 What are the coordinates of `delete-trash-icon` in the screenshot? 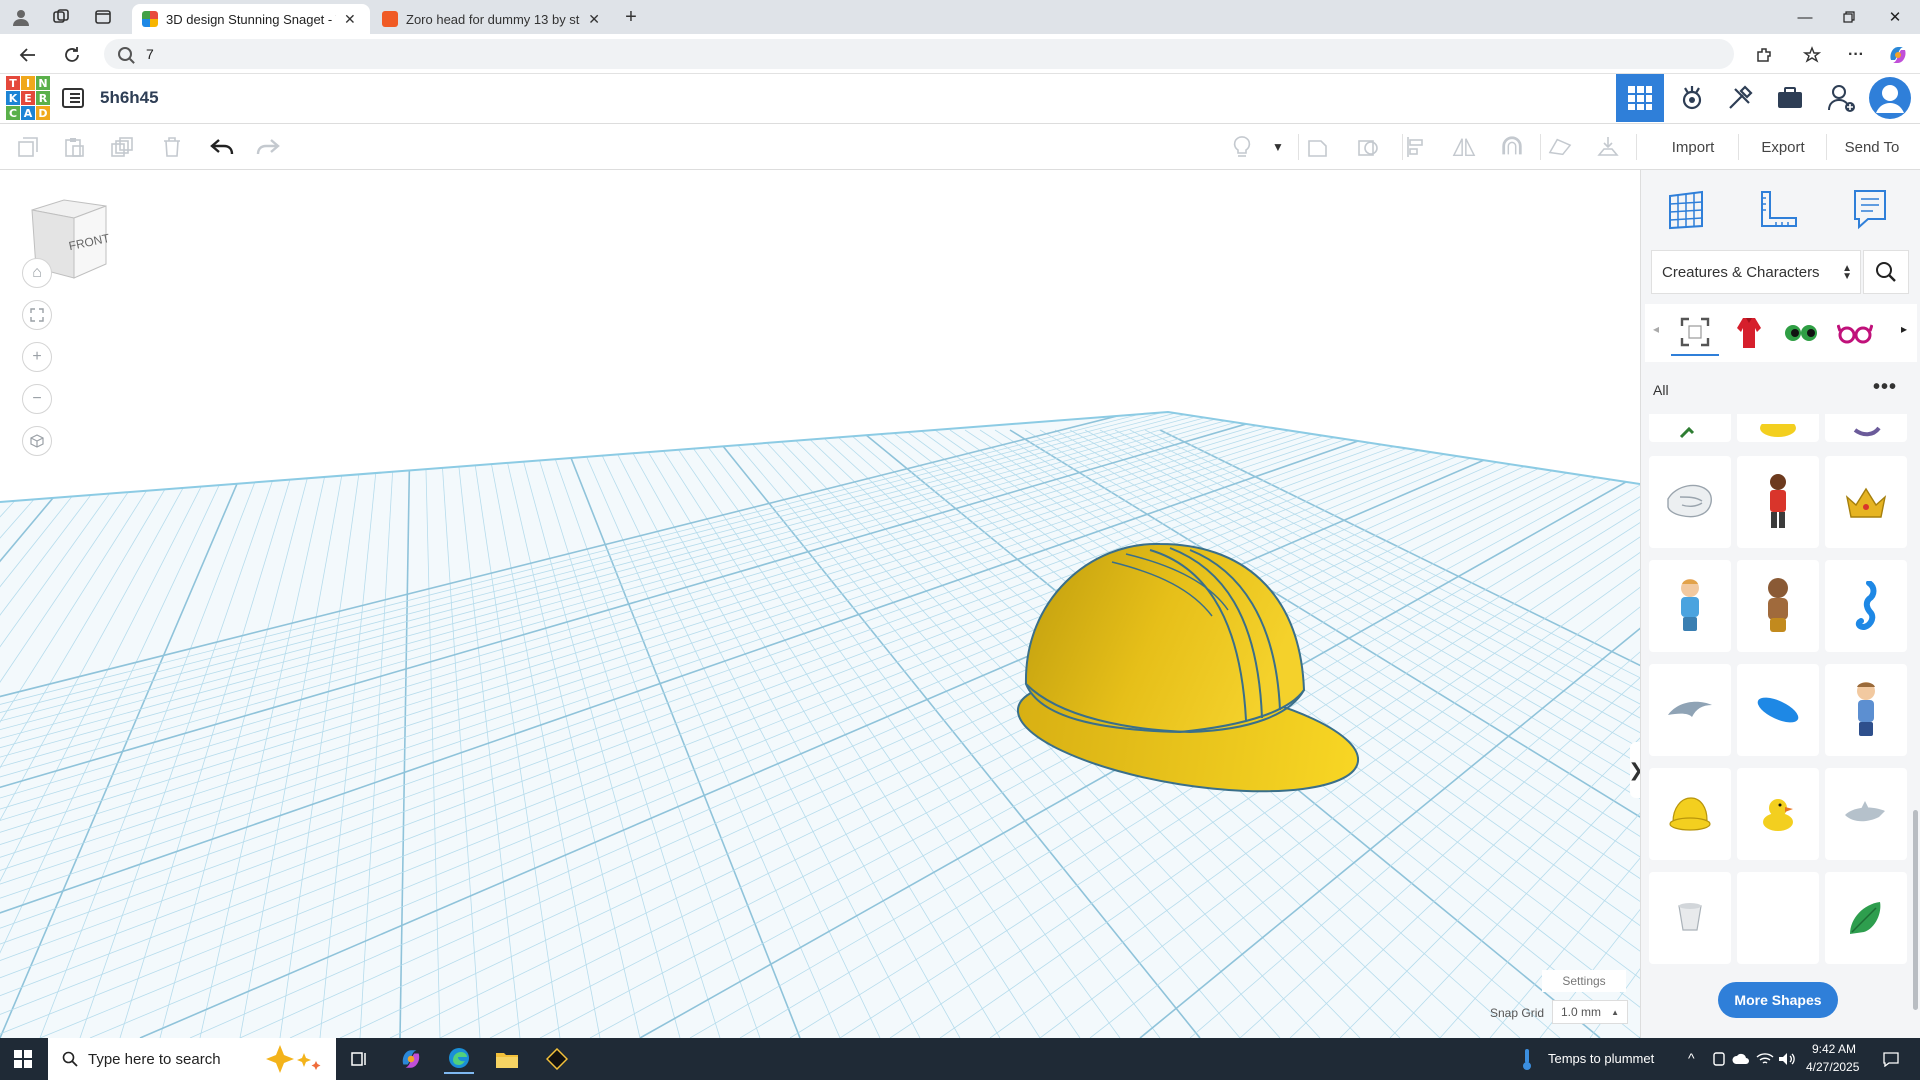 It's located at (172, 147).